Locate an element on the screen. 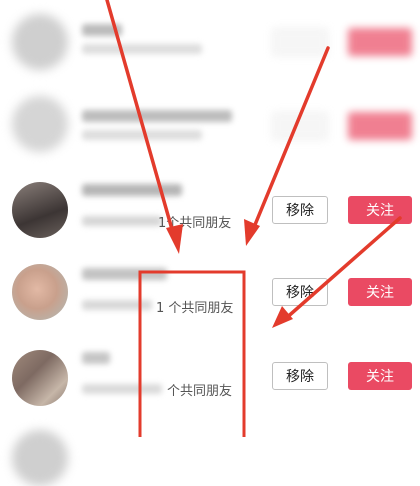  mutual-friends-text: 1 个共同朋友 is located at coordinates (195, 308).